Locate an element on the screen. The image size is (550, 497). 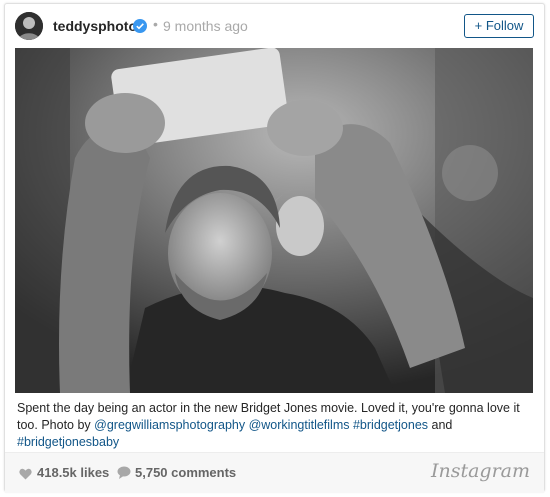
mention-workingtitlefilms: @workingtitlefilms is located at coordinates (299, 425).